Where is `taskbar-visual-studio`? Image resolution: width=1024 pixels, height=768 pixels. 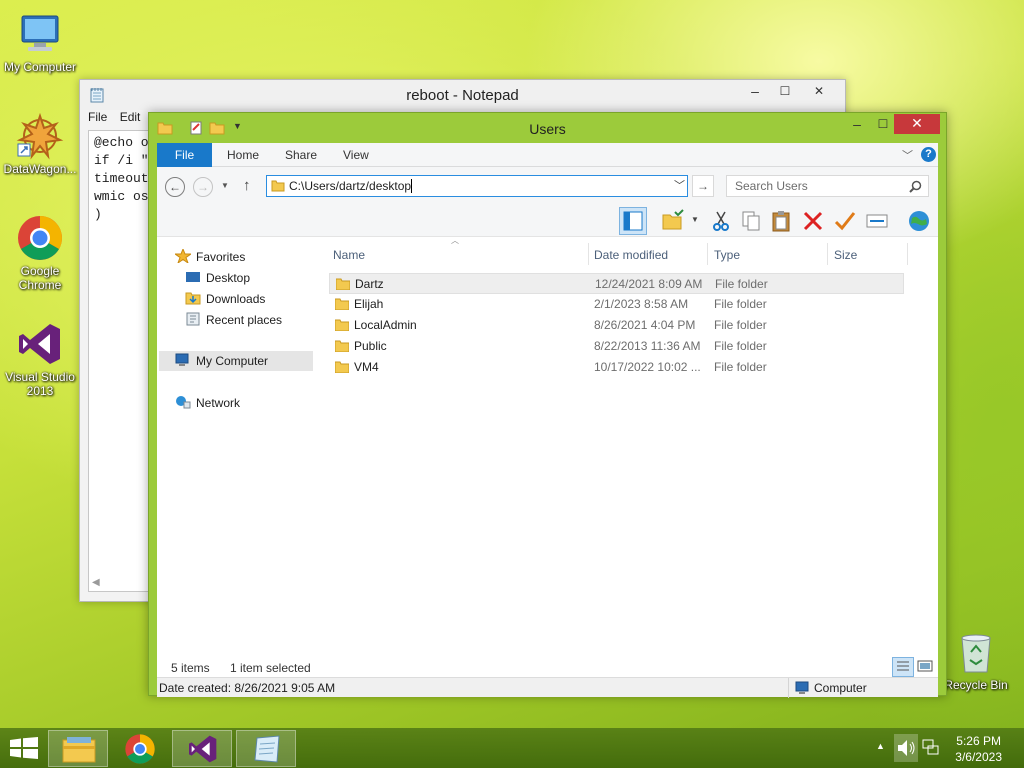 taskbar-visual-studio is located at coordinates (202, 748).